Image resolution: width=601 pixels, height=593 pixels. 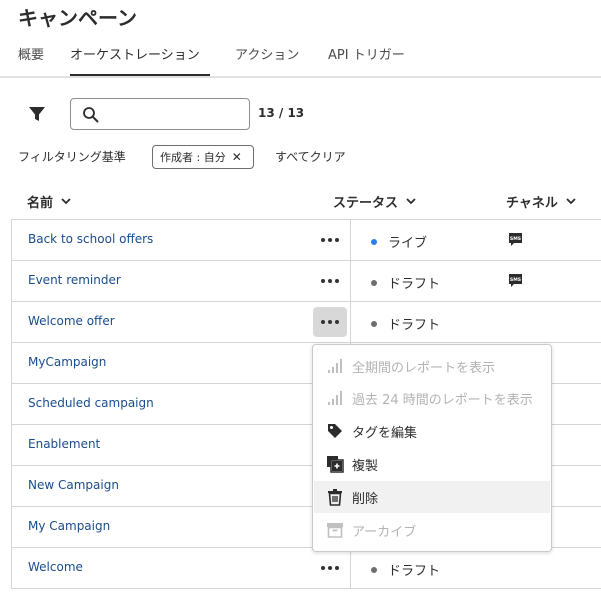 I want to click on name-cell: Event reminder, so click(x=181, y=281).